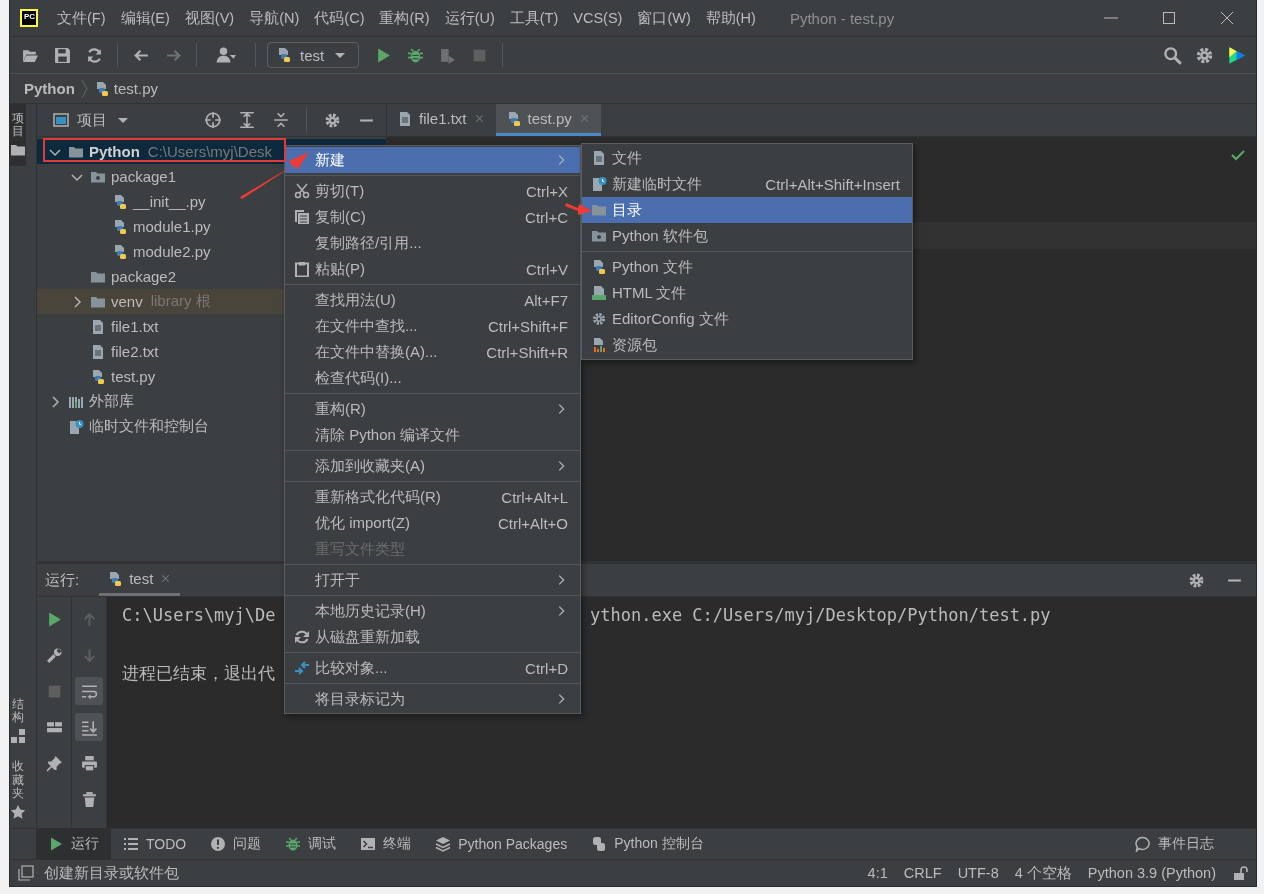 The width and height of the screenshot is (1264, 894). Describe the element at coordinates (18, 790) in the screenshot. I see `tool-window-tab: 收藏夹` at that location.